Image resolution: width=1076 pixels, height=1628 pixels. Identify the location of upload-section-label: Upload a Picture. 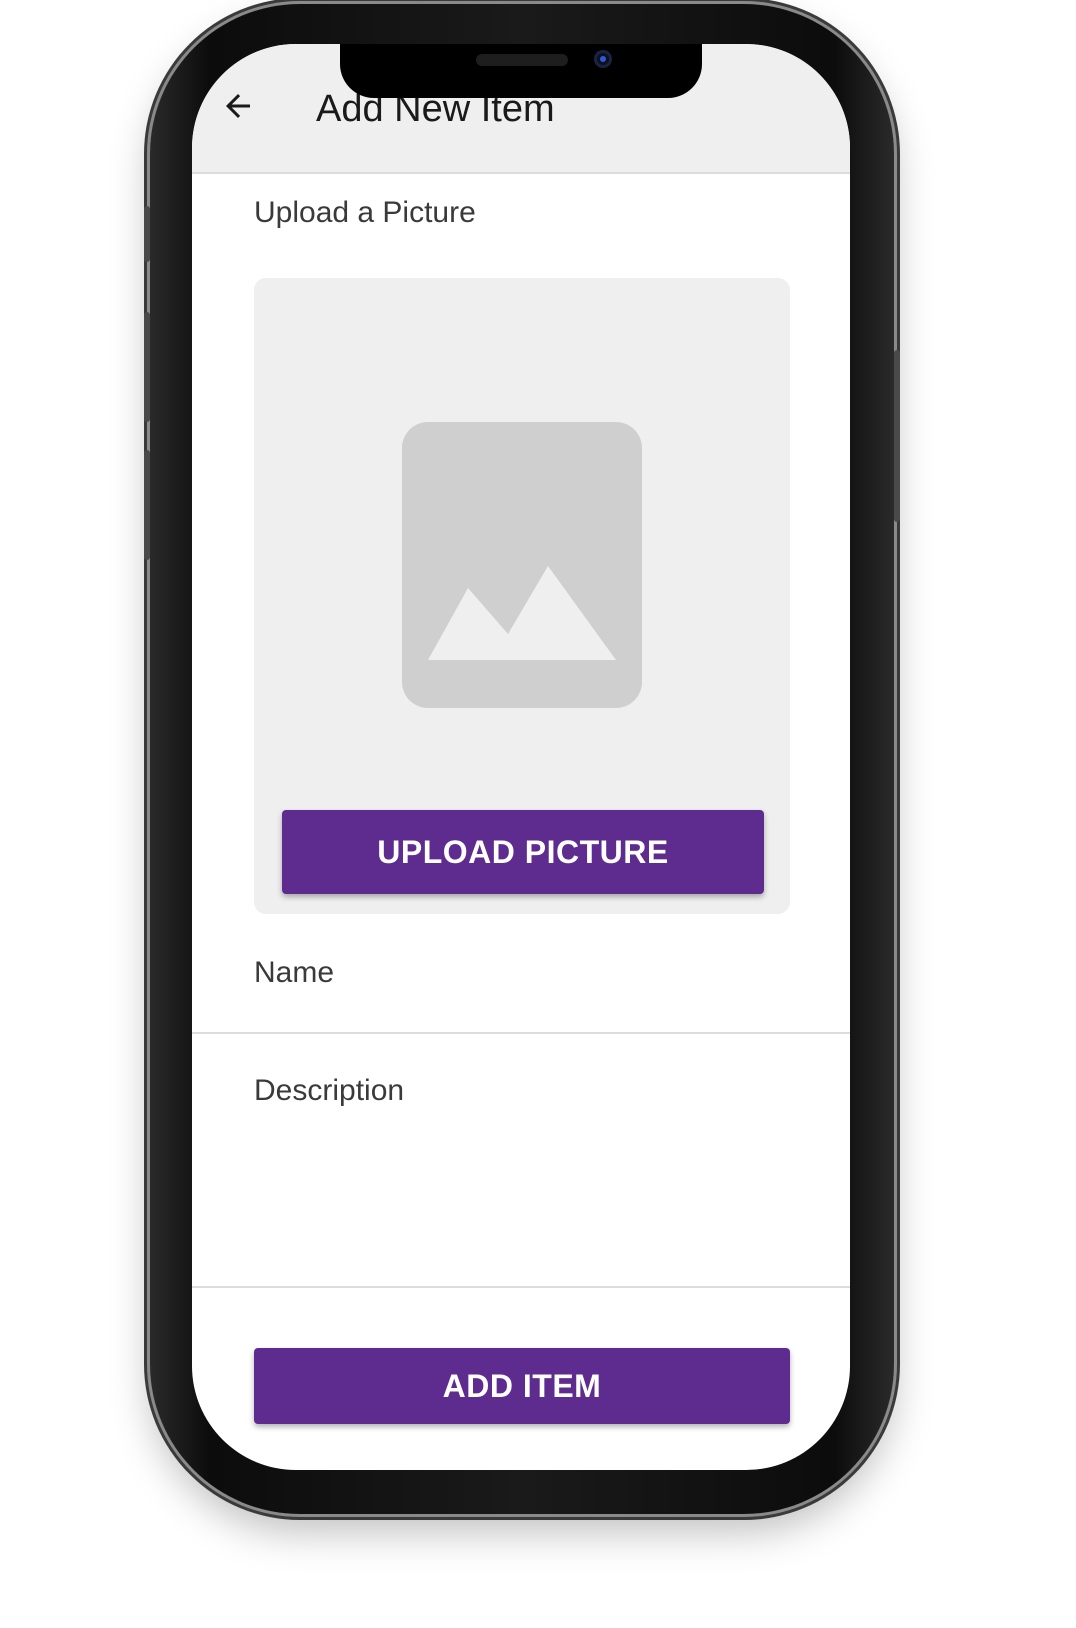
(365, 212).